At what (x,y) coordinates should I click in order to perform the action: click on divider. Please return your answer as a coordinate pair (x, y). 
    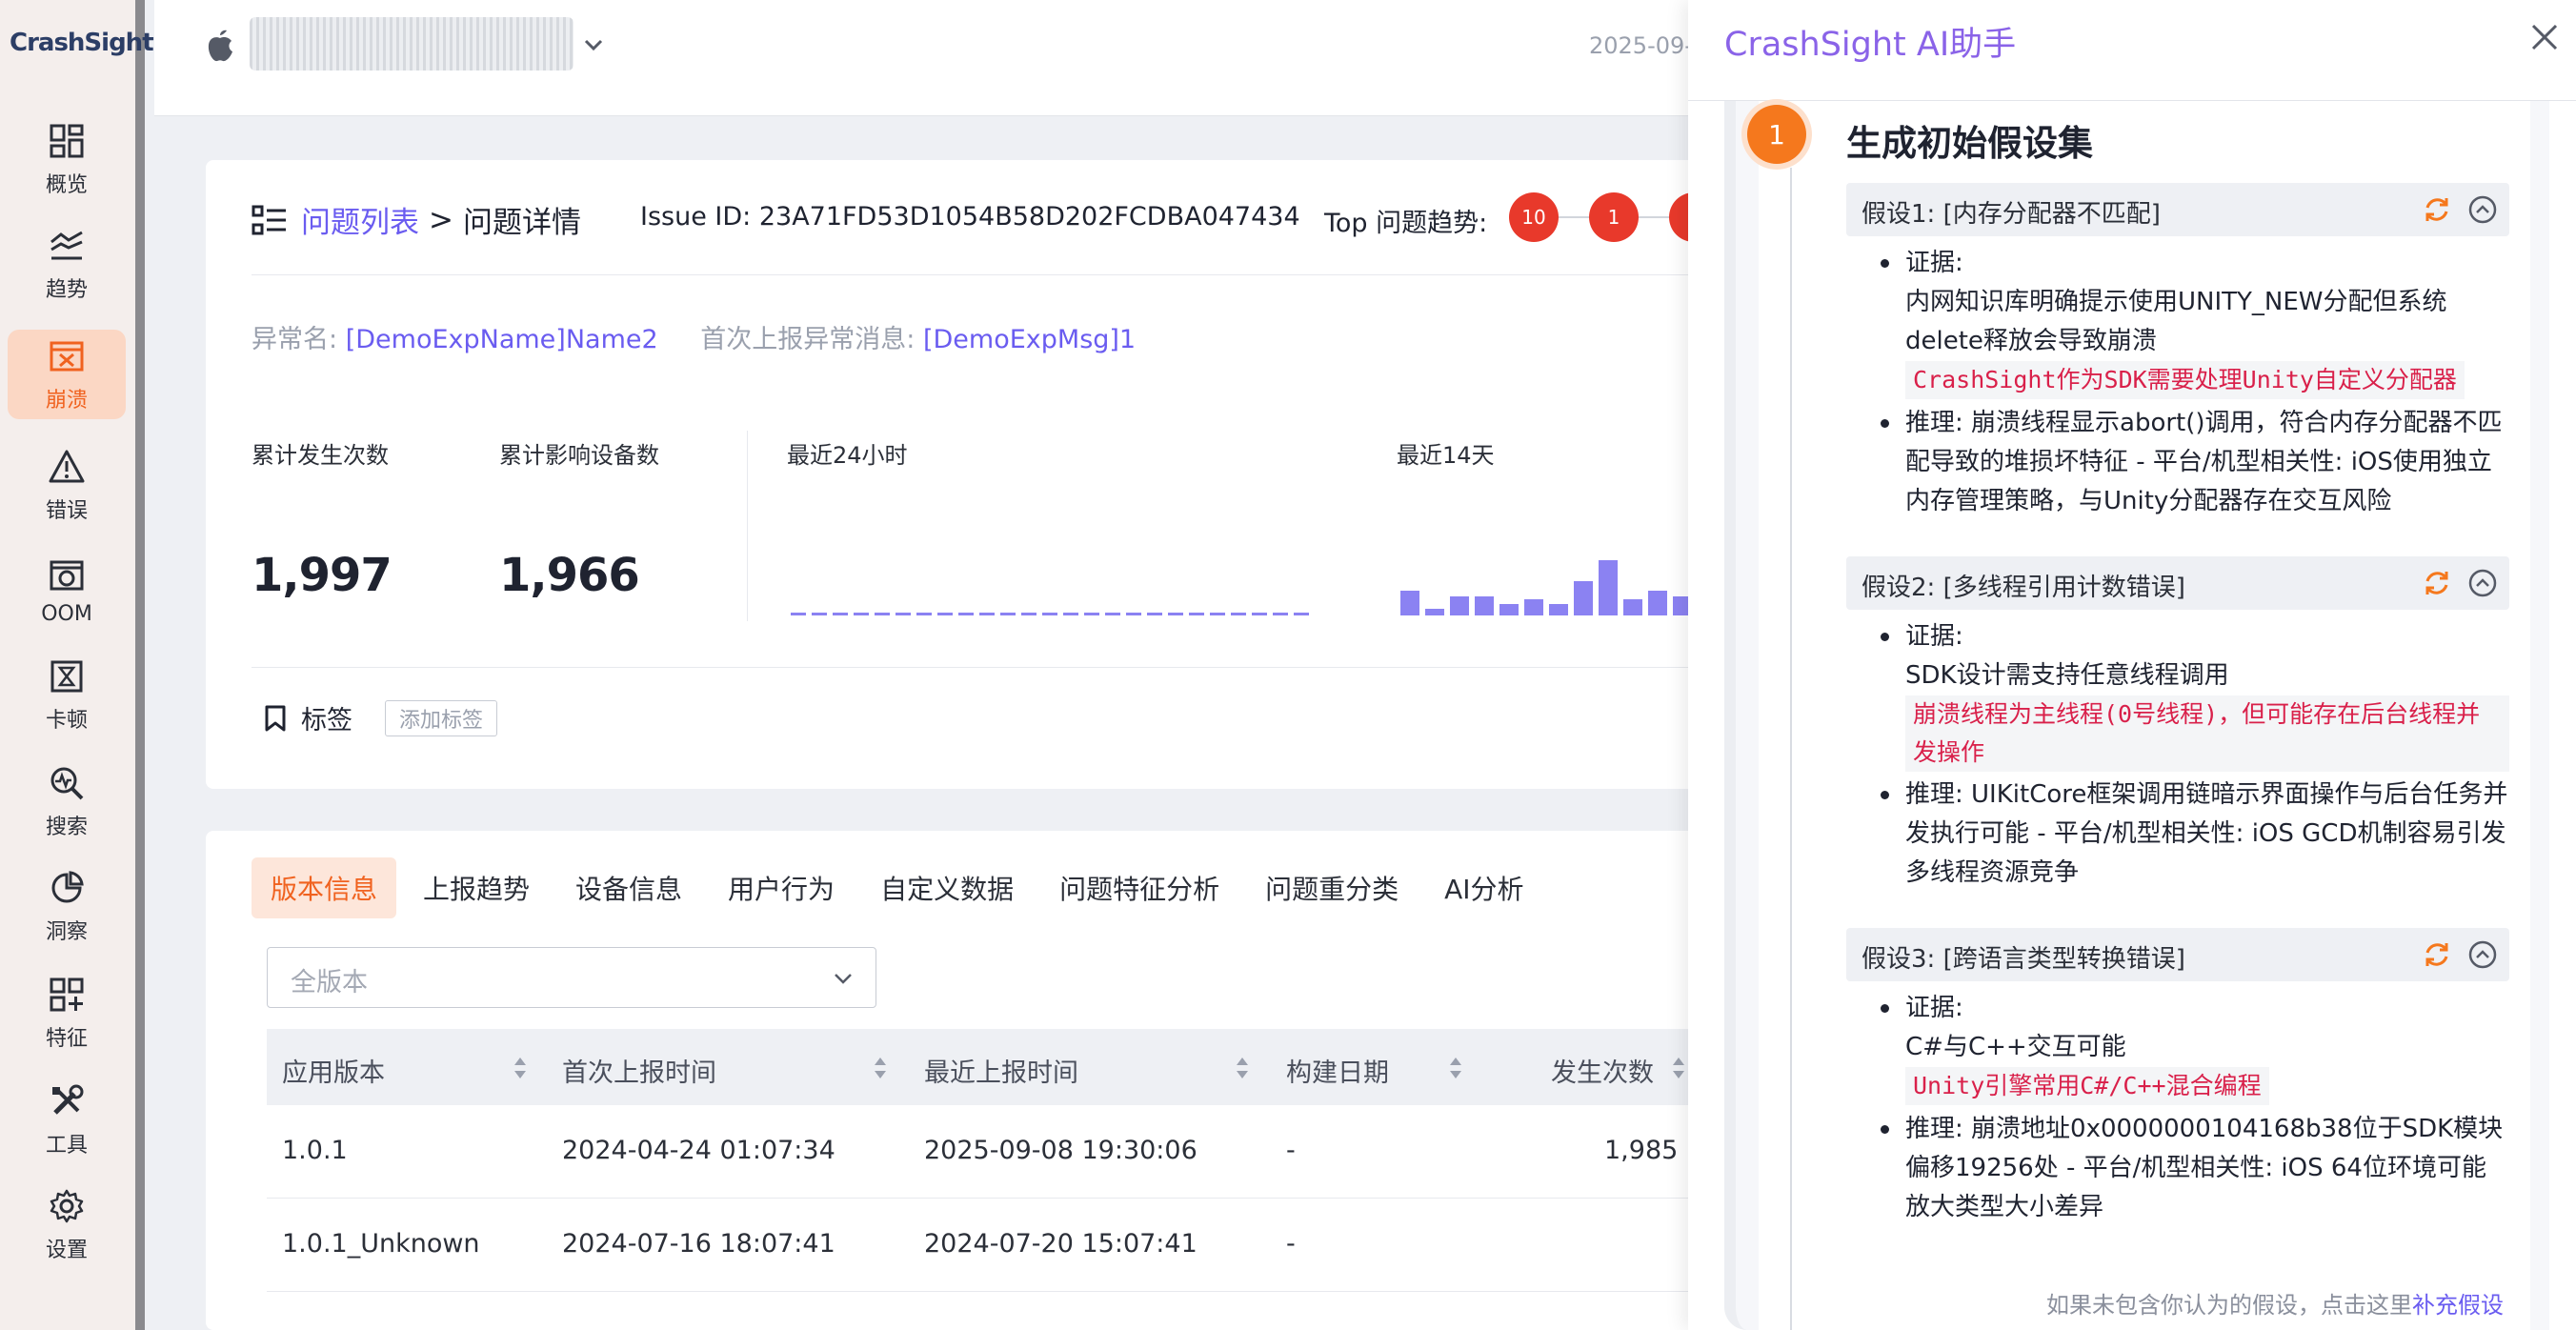
    Looking at the image, I should click on (1000, 274).